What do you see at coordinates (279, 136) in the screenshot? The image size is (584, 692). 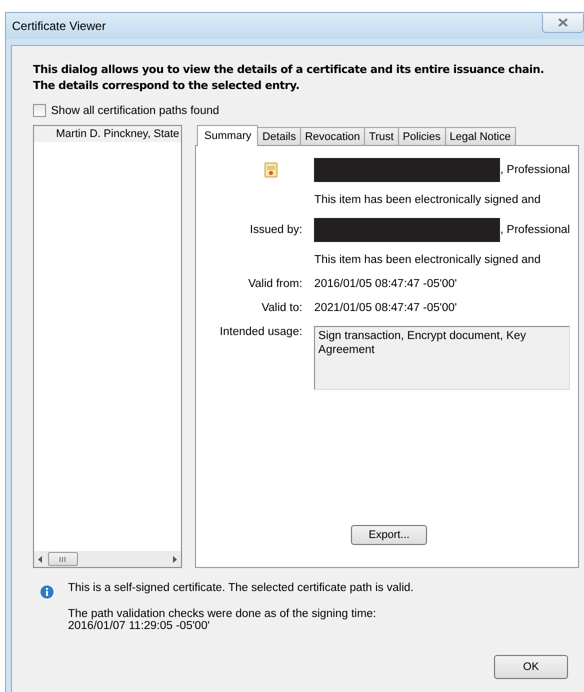 I see `tab: Details` at bounding box center [279, 136].